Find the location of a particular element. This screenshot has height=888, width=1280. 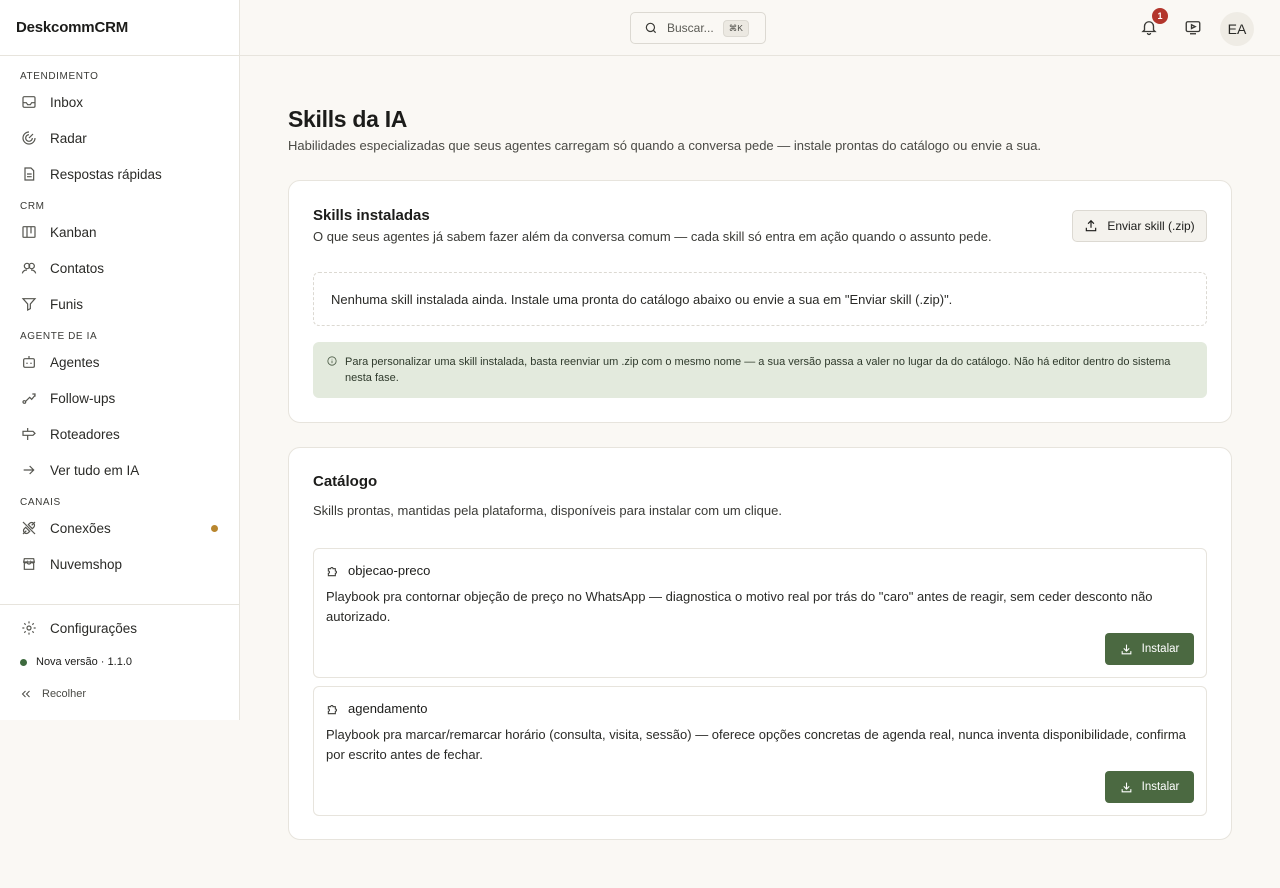

version-label: Nova versão · 1.1.0 is located at coordinates (84, 662).